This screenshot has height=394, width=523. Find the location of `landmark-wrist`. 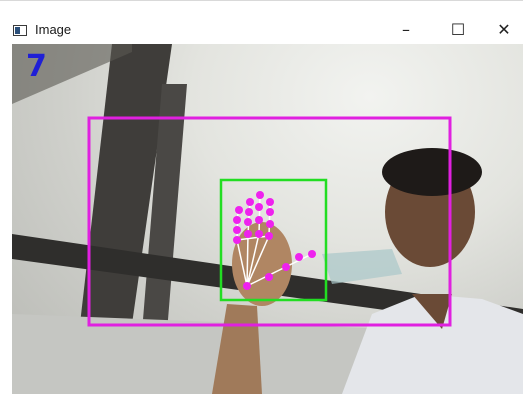

landmark-wrist is located at coordinates (247, 286).